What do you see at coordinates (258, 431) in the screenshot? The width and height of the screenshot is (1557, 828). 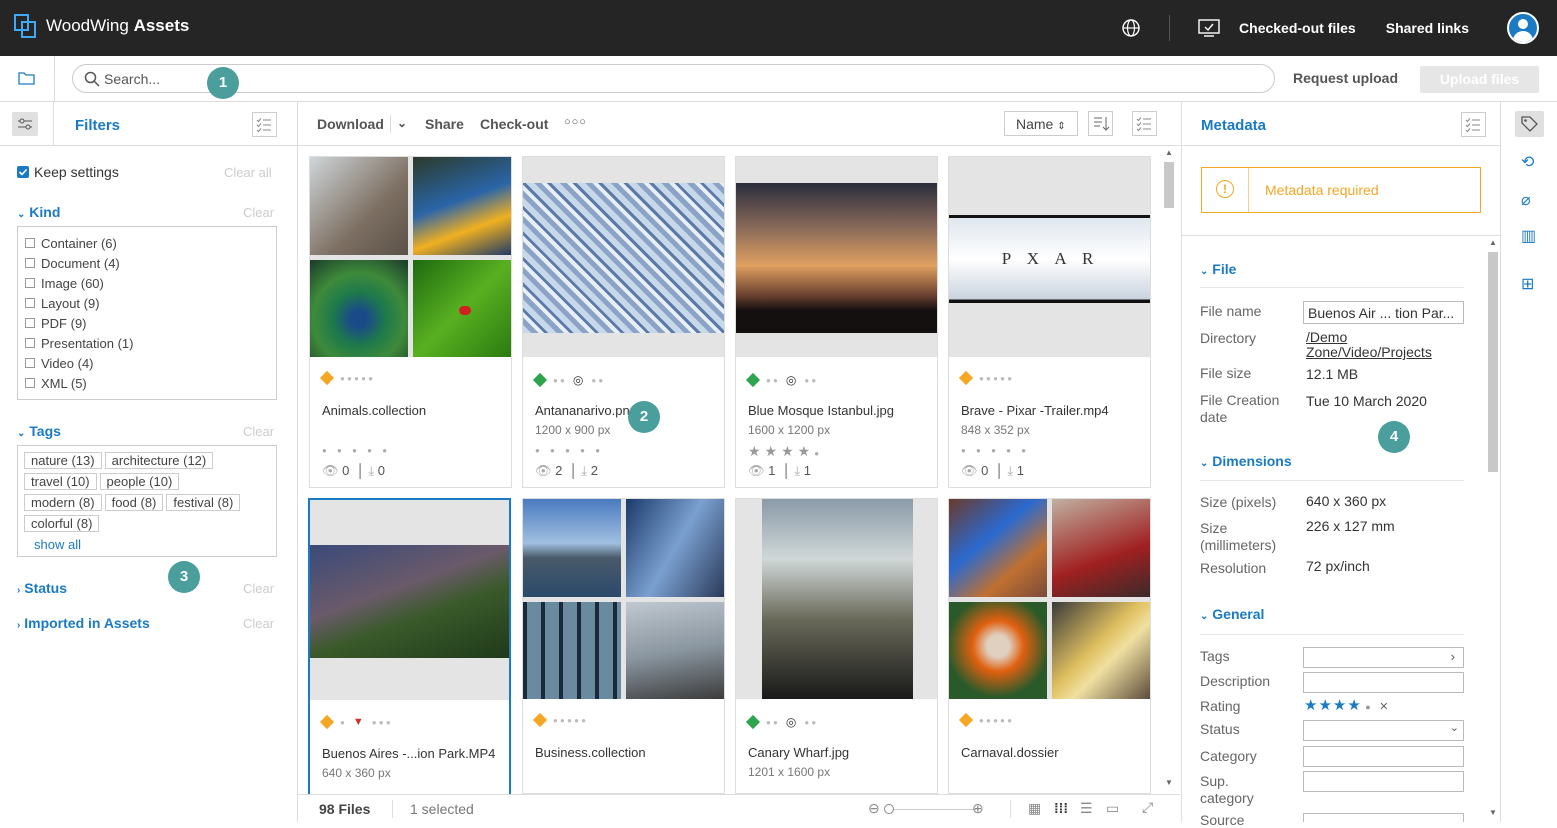 I see `tags-clear-button: Clear` at bounding box center [258, 431].